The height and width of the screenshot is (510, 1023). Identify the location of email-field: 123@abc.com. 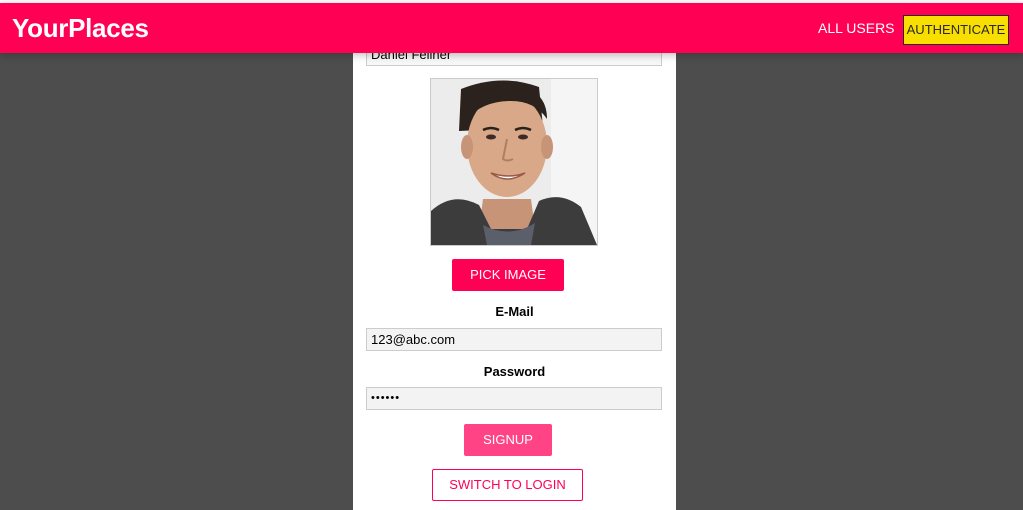
(514, 339).